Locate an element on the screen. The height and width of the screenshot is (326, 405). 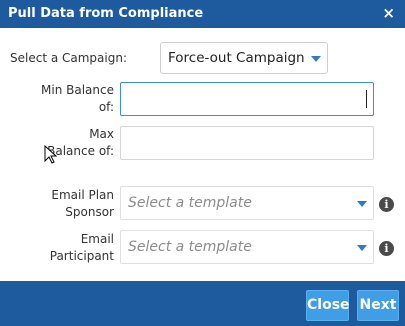
email-participant-label: Email Participant is located at coordinates (82, 248).